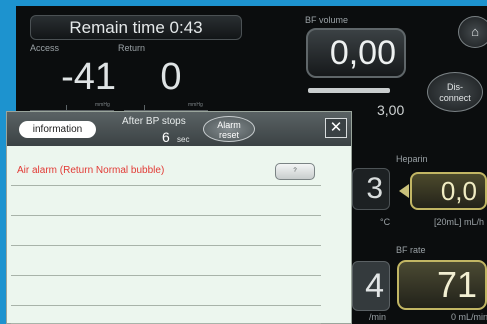  I want to click on disconnect-button: Dis- connect, so click(455, 92).